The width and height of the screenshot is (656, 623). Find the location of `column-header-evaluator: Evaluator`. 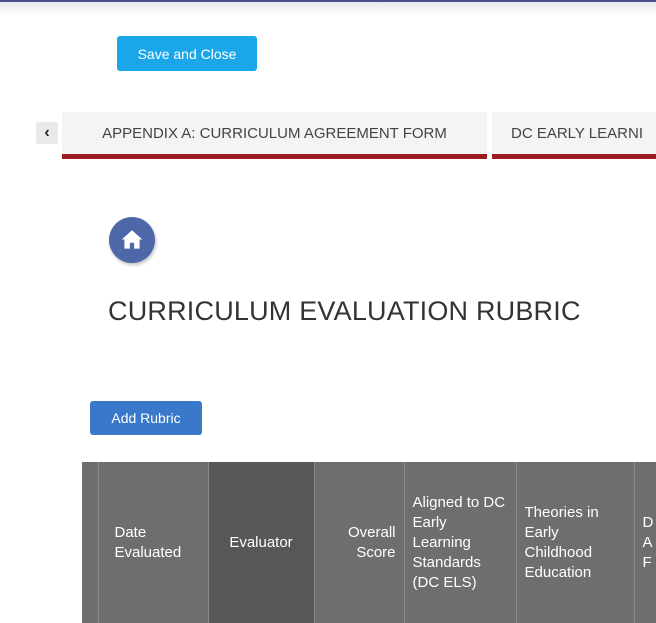

column-header-evaluator: Evaluator is located at coordinates (261, 542).